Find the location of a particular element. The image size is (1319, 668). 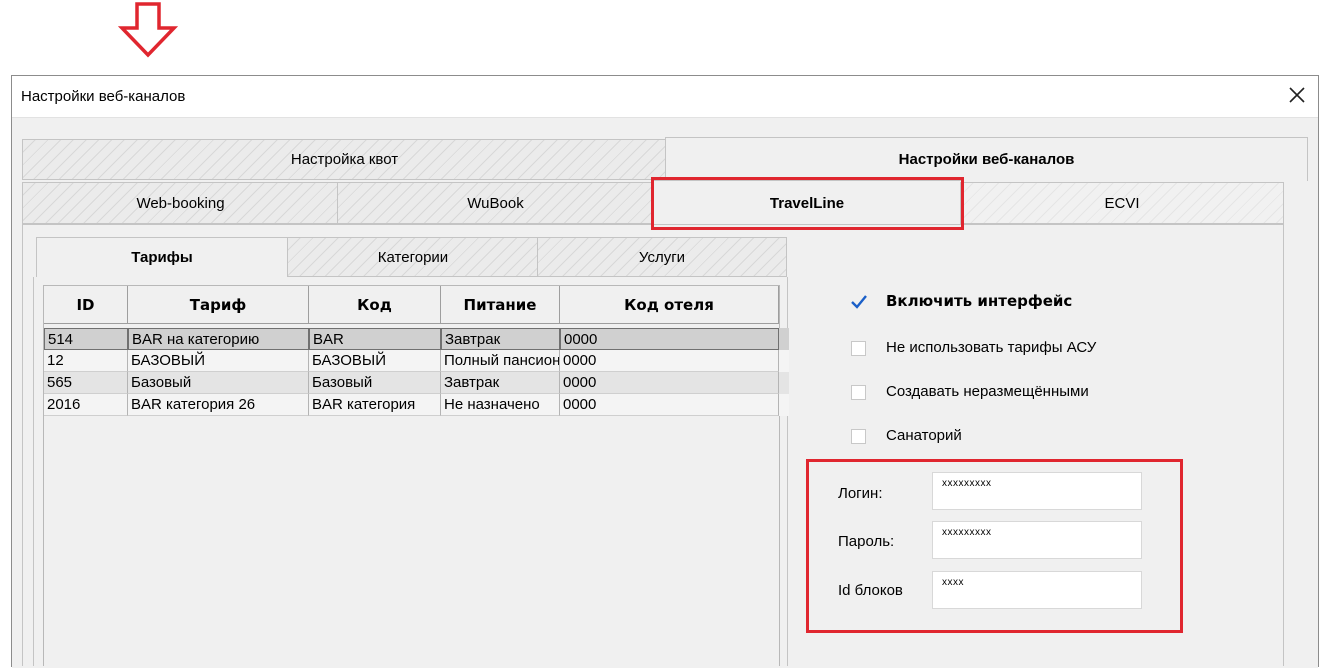

tab-ecvi: ECVI is located at coordinates (1122, 203).